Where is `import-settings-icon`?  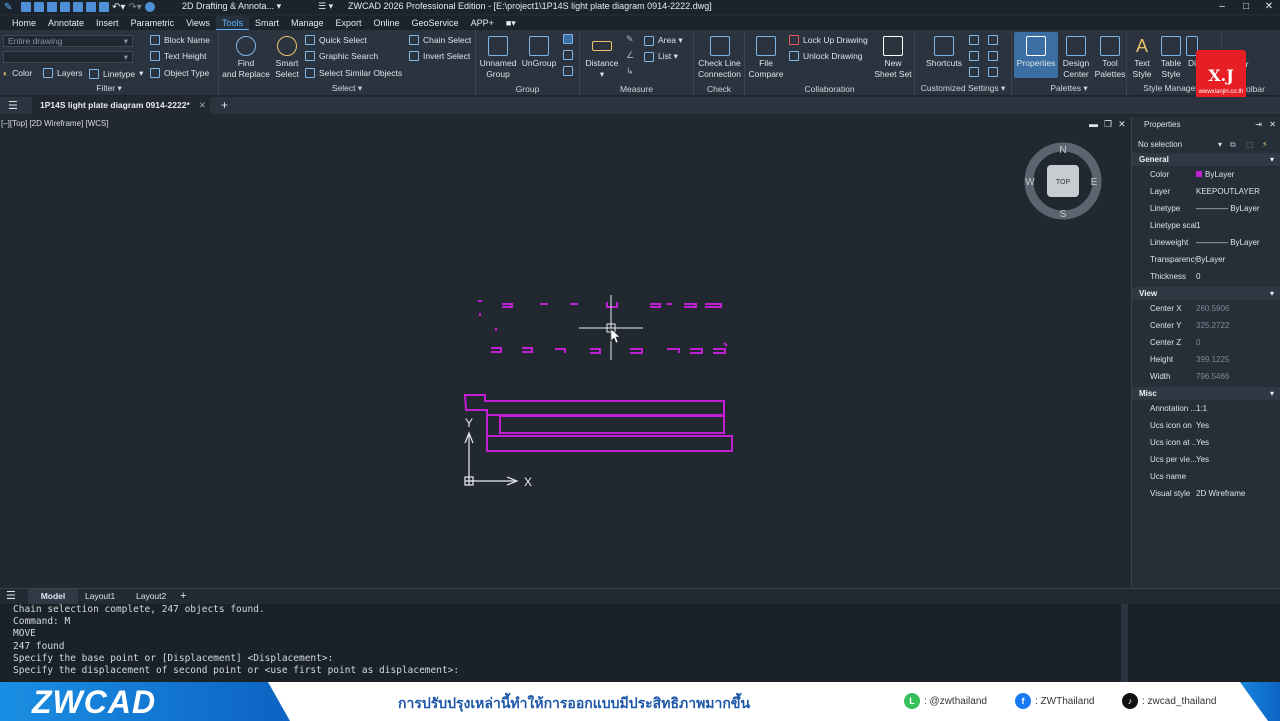
import-settings-icon is located at coordinates (974, 56).